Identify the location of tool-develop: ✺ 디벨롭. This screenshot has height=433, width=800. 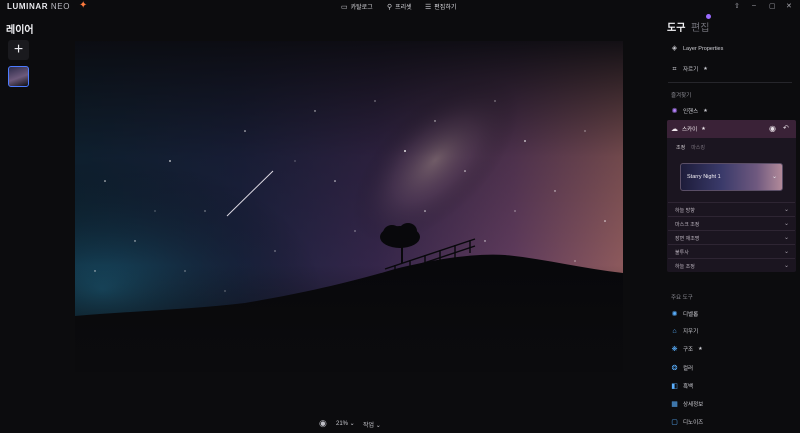
(685, 314).